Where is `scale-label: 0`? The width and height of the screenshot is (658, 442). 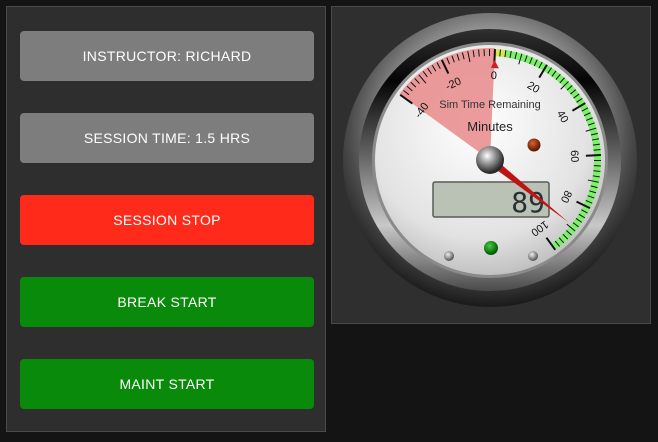 scale-label: 0 is located at coordinates (493, 76).